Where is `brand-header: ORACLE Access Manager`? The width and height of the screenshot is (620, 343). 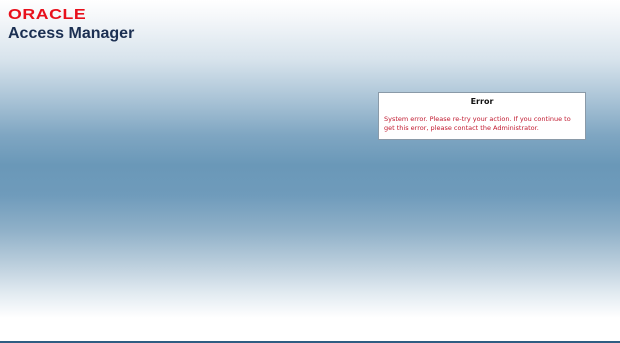 brand-header: ORACLE Access Manager is located at coordinates (71, 25).